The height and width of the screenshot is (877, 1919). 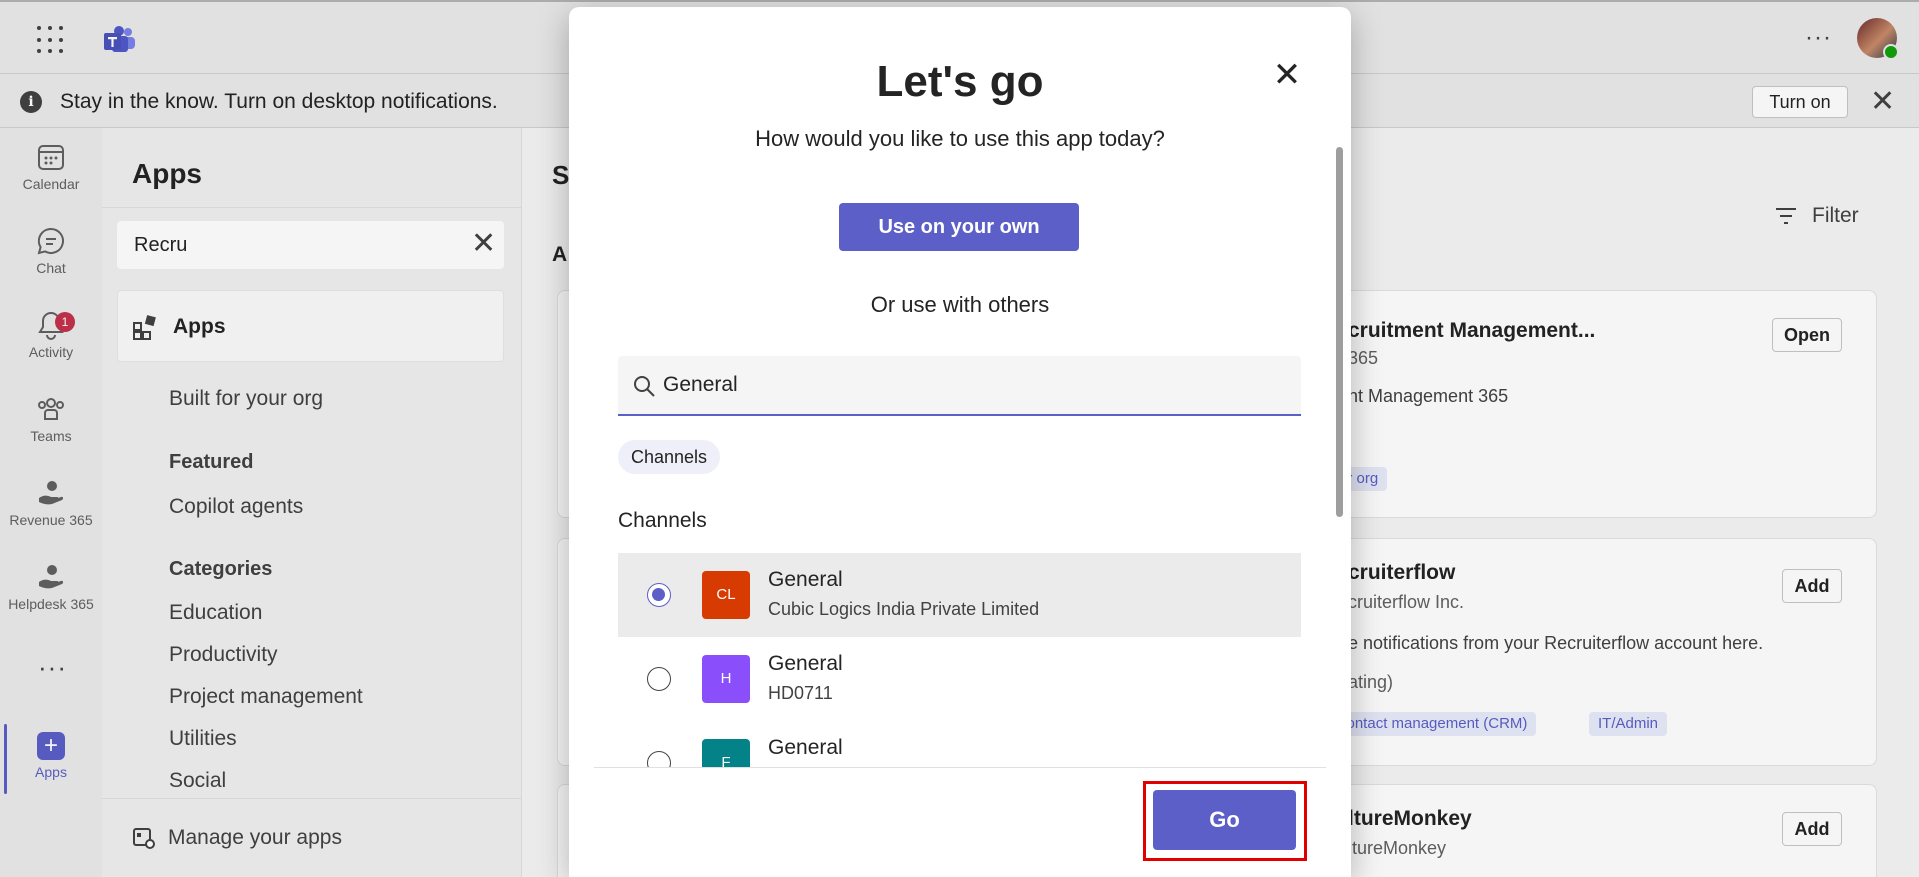 I want to click on channel-row: H General HD0711, so click(x=959, y=679).